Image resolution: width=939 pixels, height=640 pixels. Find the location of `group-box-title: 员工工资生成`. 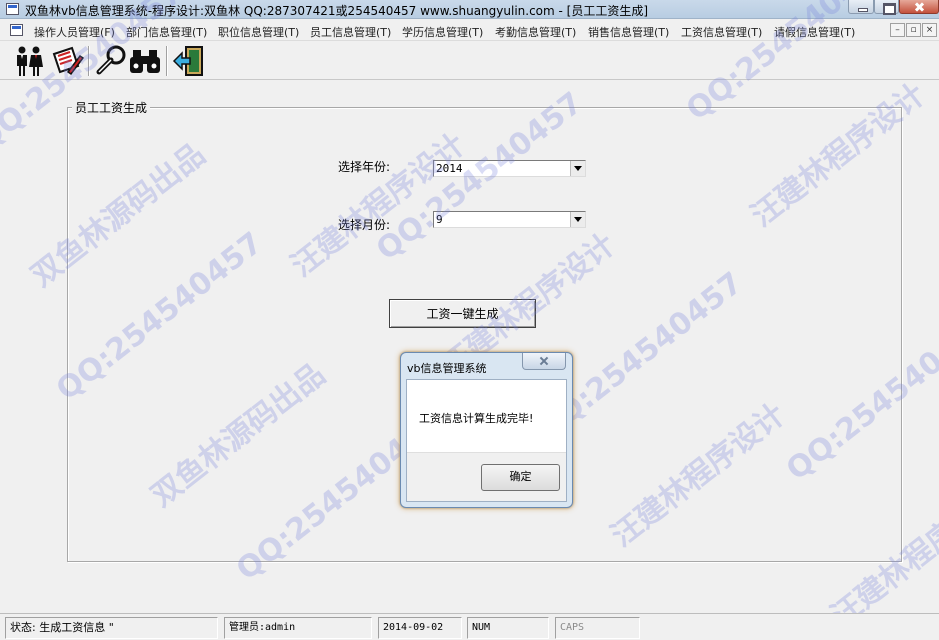

group-box-title: 员工工资生成 is located at coordinates (111, 107).